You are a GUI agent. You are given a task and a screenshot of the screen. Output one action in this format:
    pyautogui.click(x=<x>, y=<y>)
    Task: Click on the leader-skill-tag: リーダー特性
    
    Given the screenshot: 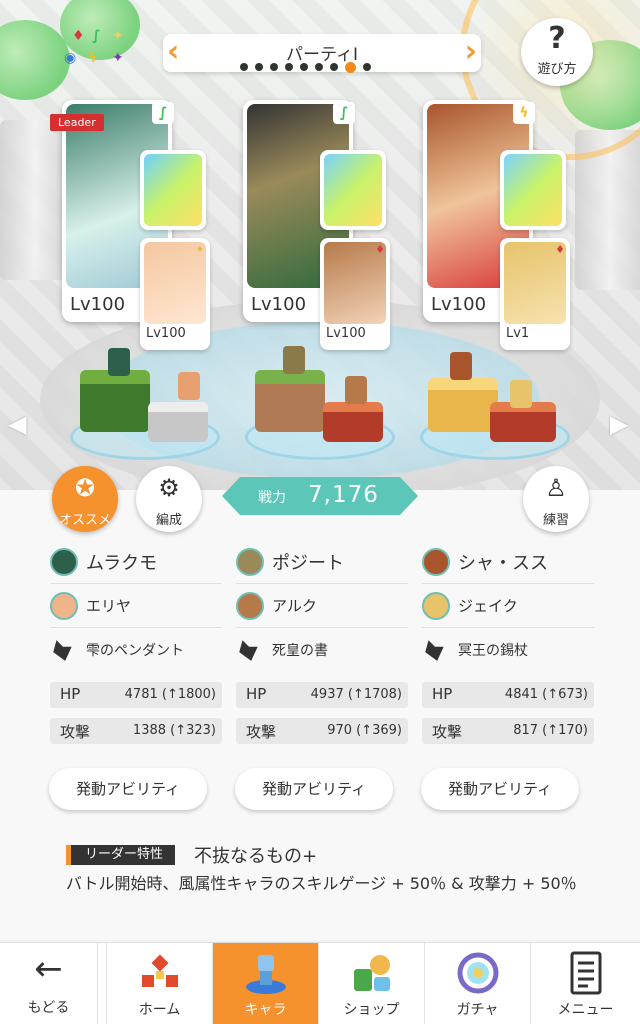 What is the action you would take?
    pyautogui.click(x=121, y=855)
    